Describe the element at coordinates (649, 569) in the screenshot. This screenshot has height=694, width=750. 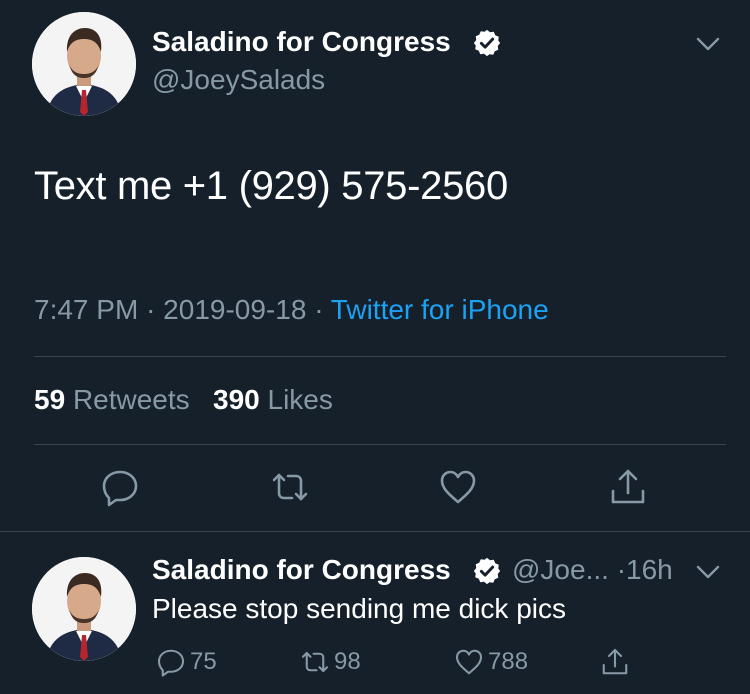
I see `tweet-age: 16h` at that location.